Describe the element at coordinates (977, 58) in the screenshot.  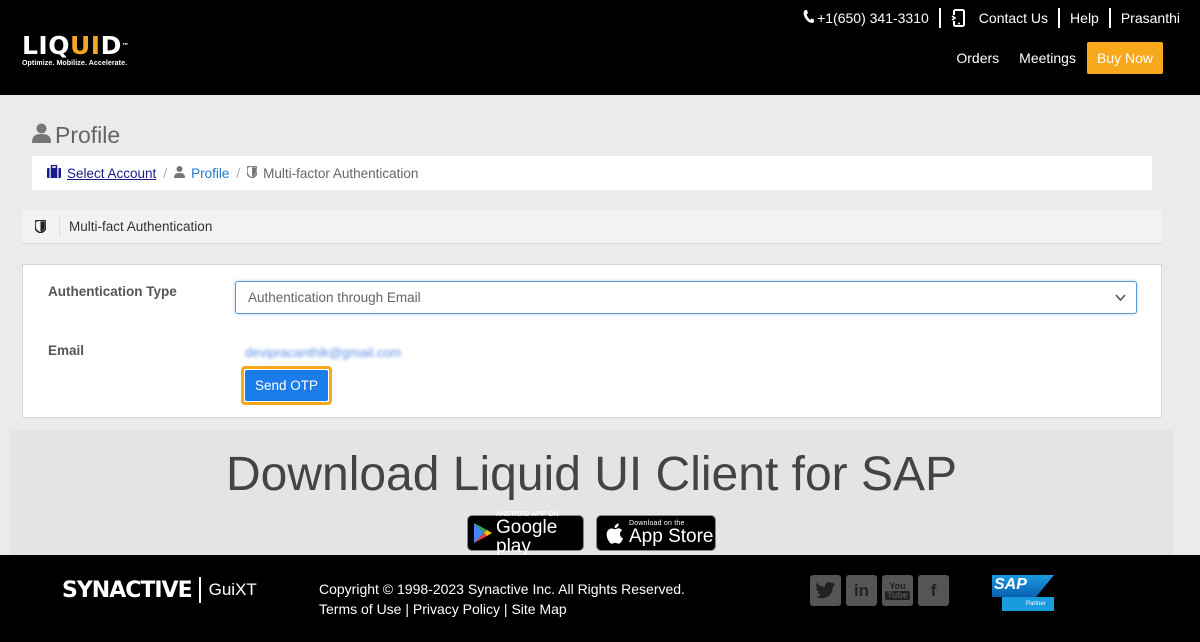
I see `nav-orders: Orders` at that location.